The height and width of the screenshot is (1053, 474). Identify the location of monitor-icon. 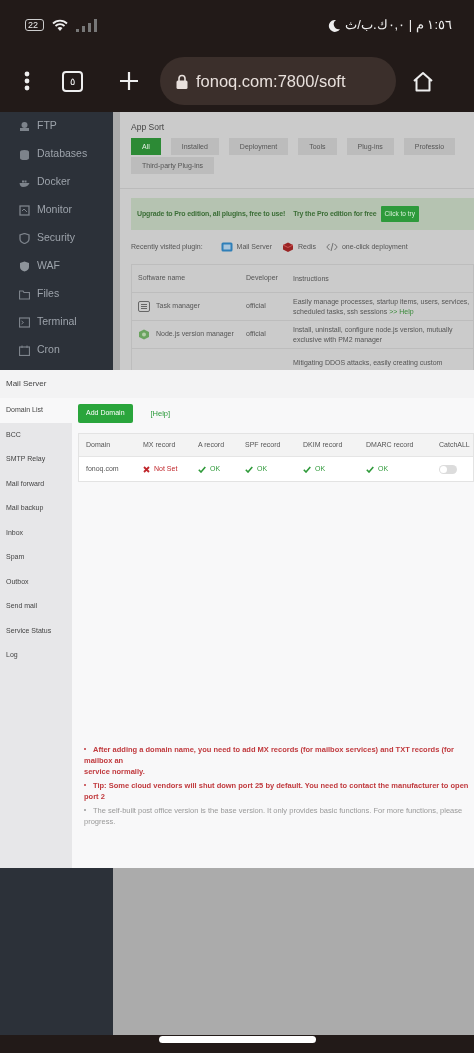
(24, 210).